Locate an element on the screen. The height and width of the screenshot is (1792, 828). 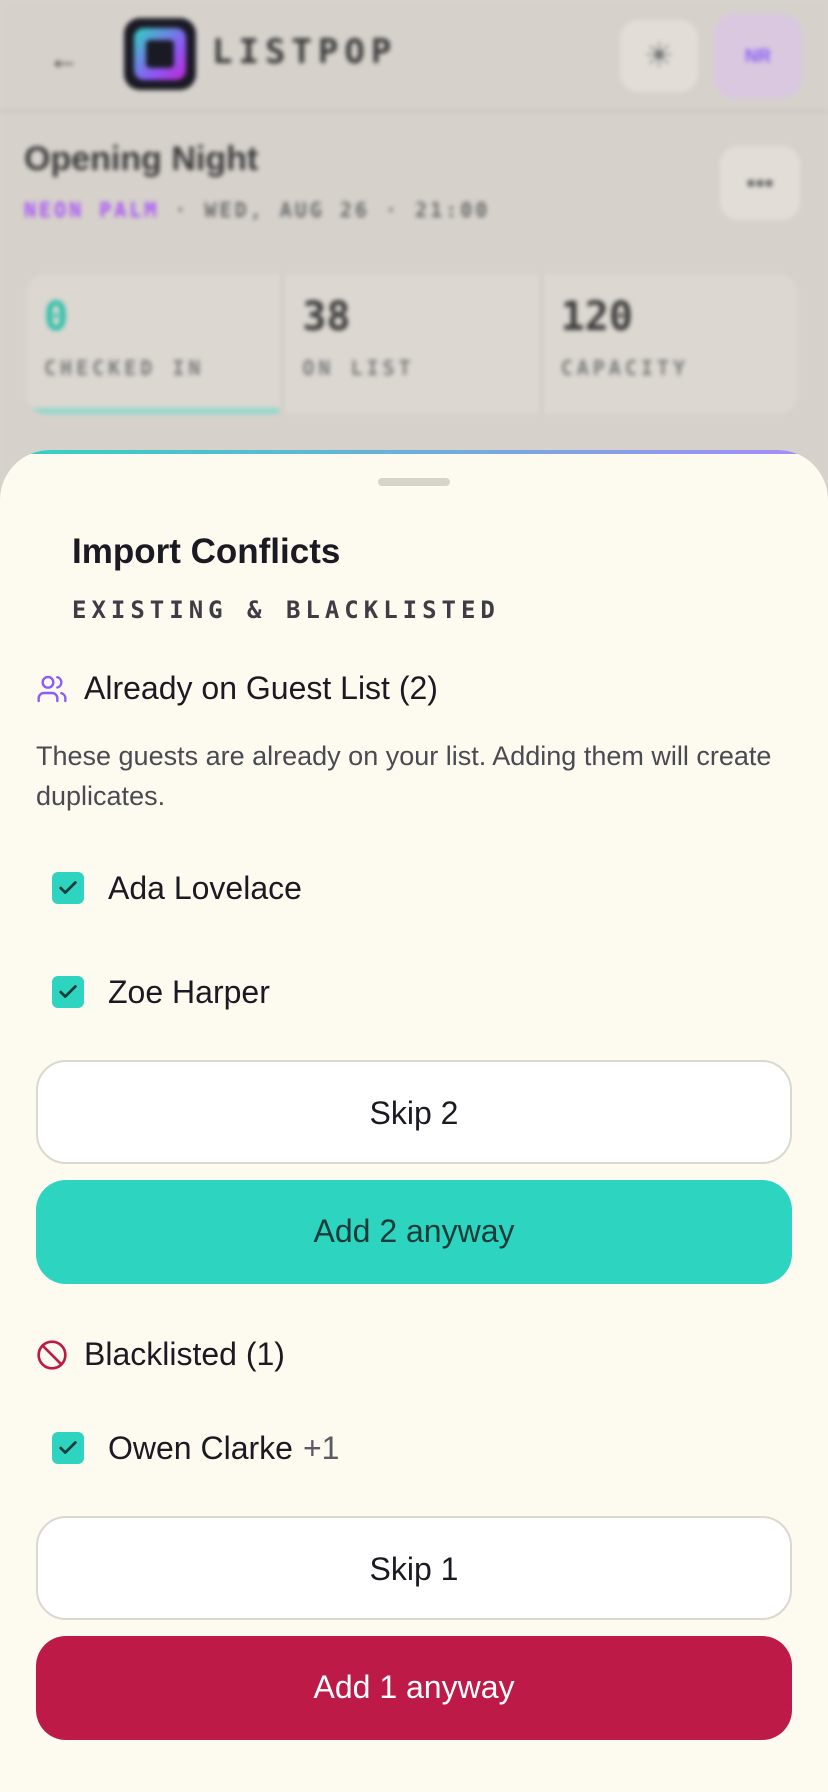
sheet-subtitle: EXISTING & BLACKLISTED is located at coordinates (286, 610).